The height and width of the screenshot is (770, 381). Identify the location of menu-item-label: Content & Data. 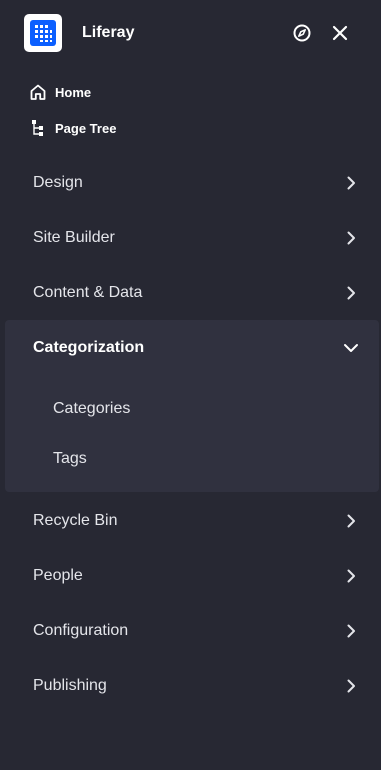
(88, 292).